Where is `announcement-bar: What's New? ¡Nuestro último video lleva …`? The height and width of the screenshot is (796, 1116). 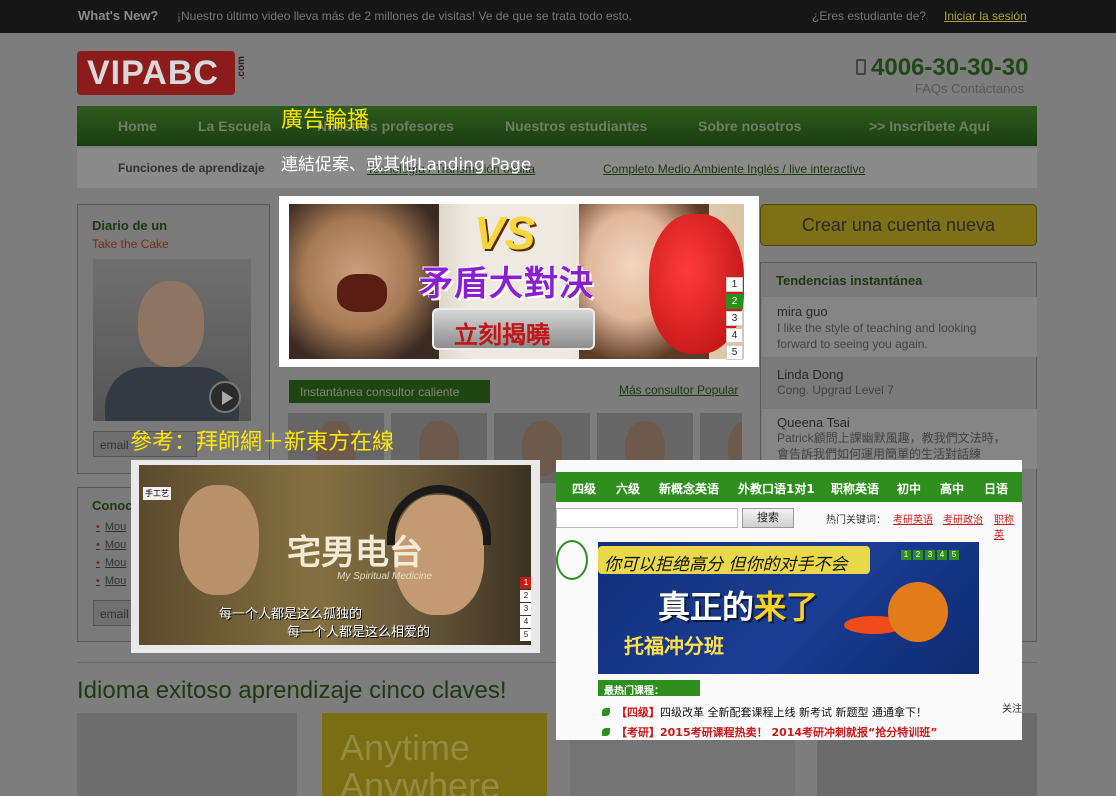 announcement-bar: What's New? ¡Nuestro último video lleva … is located at coordinates (558, 16).